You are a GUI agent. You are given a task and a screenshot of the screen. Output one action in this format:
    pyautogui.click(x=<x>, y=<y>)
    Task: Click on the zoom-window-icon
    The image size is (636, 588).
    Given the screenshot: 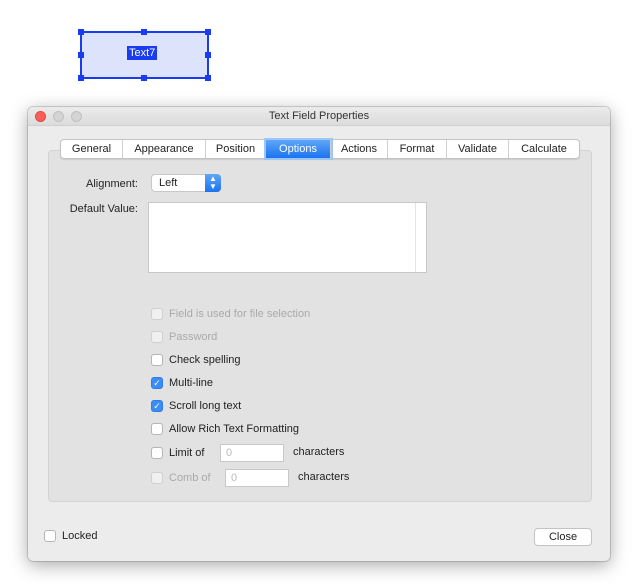 What is the action you would take?
    pyautogui.click(x=76, y=116)
    